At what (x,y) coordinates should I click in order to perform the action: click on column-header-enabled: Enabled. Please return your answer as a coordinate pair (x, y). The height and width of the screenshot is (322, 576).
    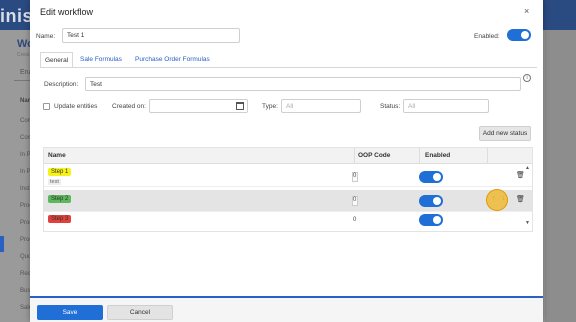
    Looking at the image, I should click on (437, 155).